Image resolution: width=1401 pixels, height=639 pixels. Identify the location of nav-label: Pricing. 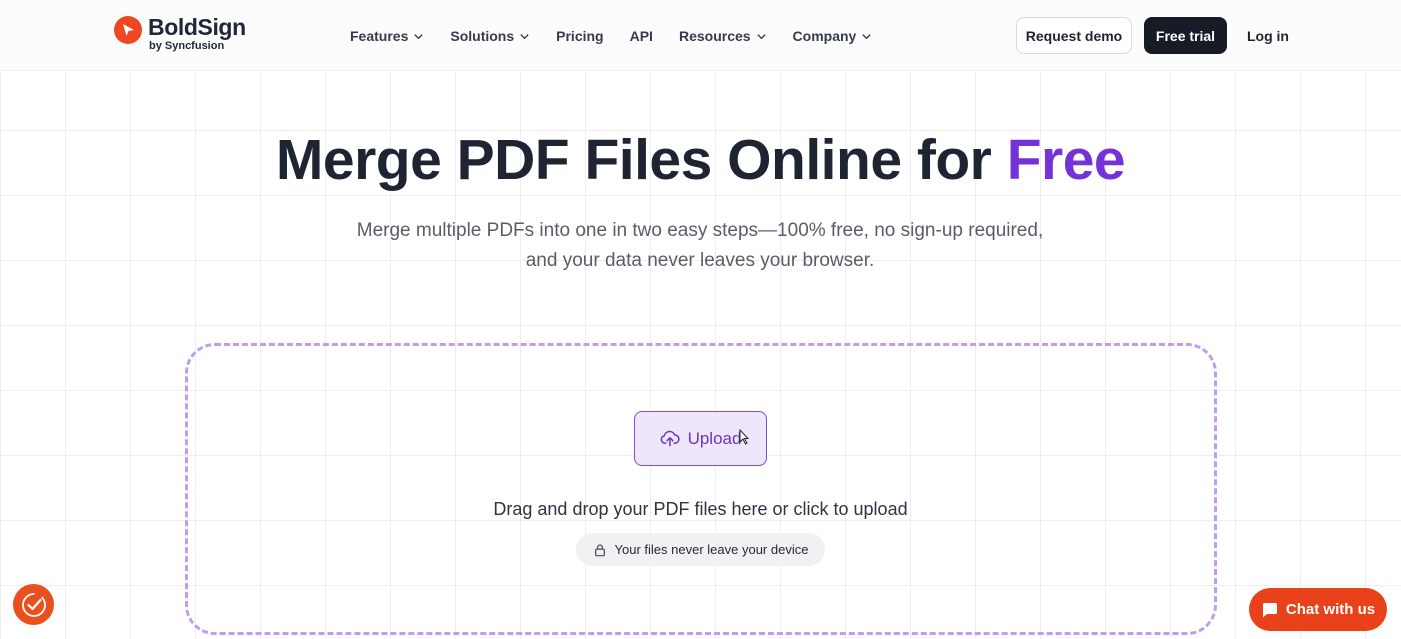
(580, 36).